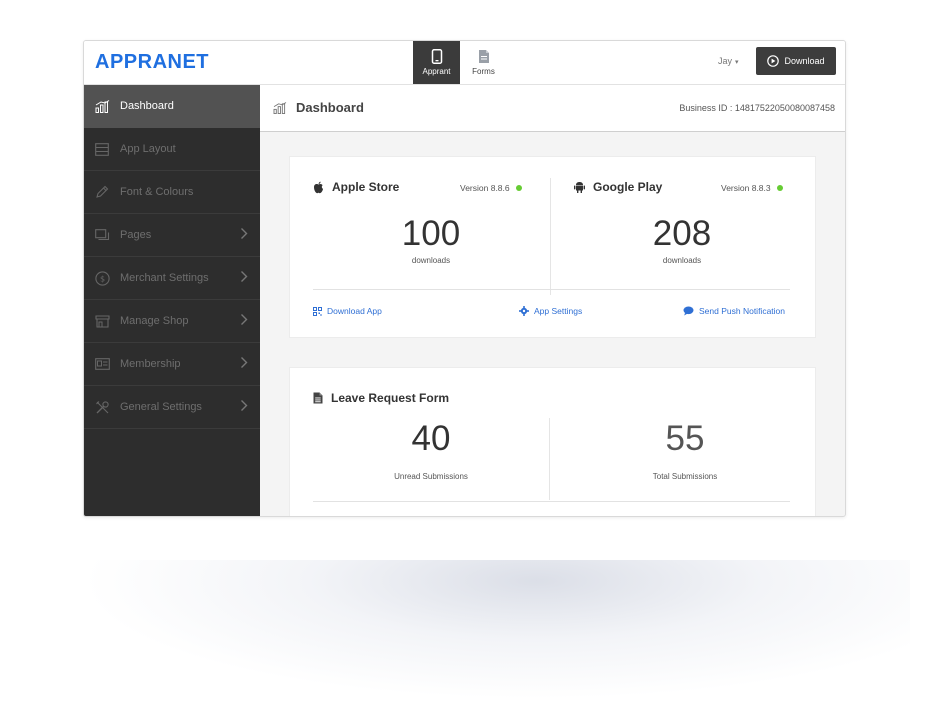 This screenshot has width=932, height=714. I want to click on sidebar-item-font-colours: Font & Colours, so click(172, 192).